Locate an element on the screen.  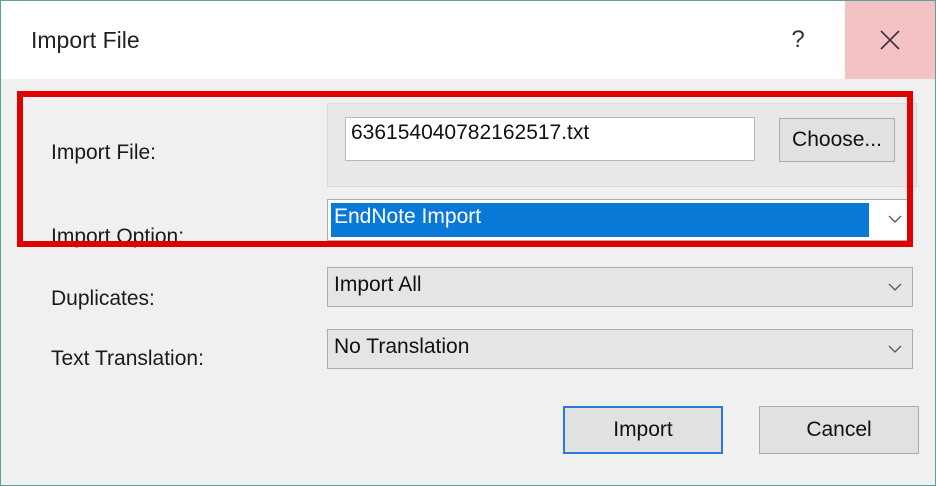
close-button is located at coordinates (890, 40).